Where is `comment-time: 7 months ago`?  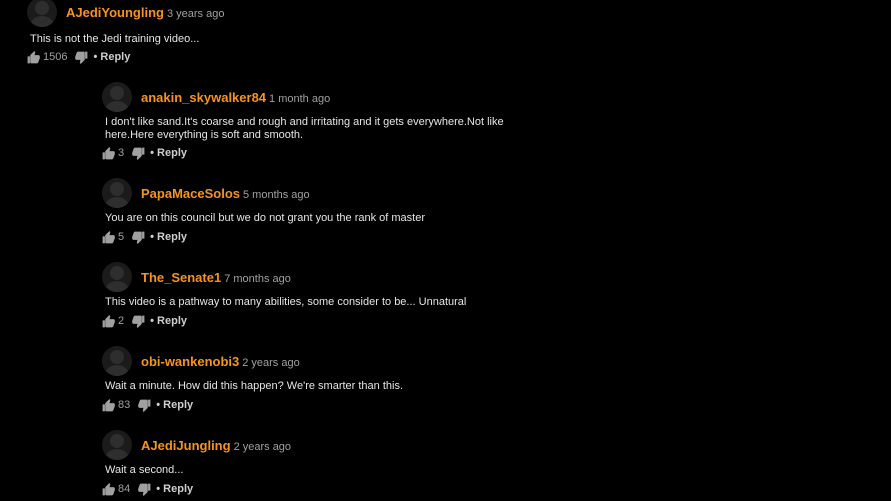 comment-time: 7 months ago is located at coordinates (257, 279).